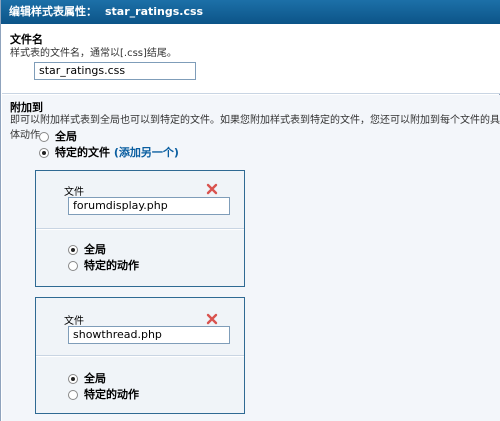 The image size is (500, 421). I want to click on panel-title-label: 编辑样式表属性：, so click(53, 11).